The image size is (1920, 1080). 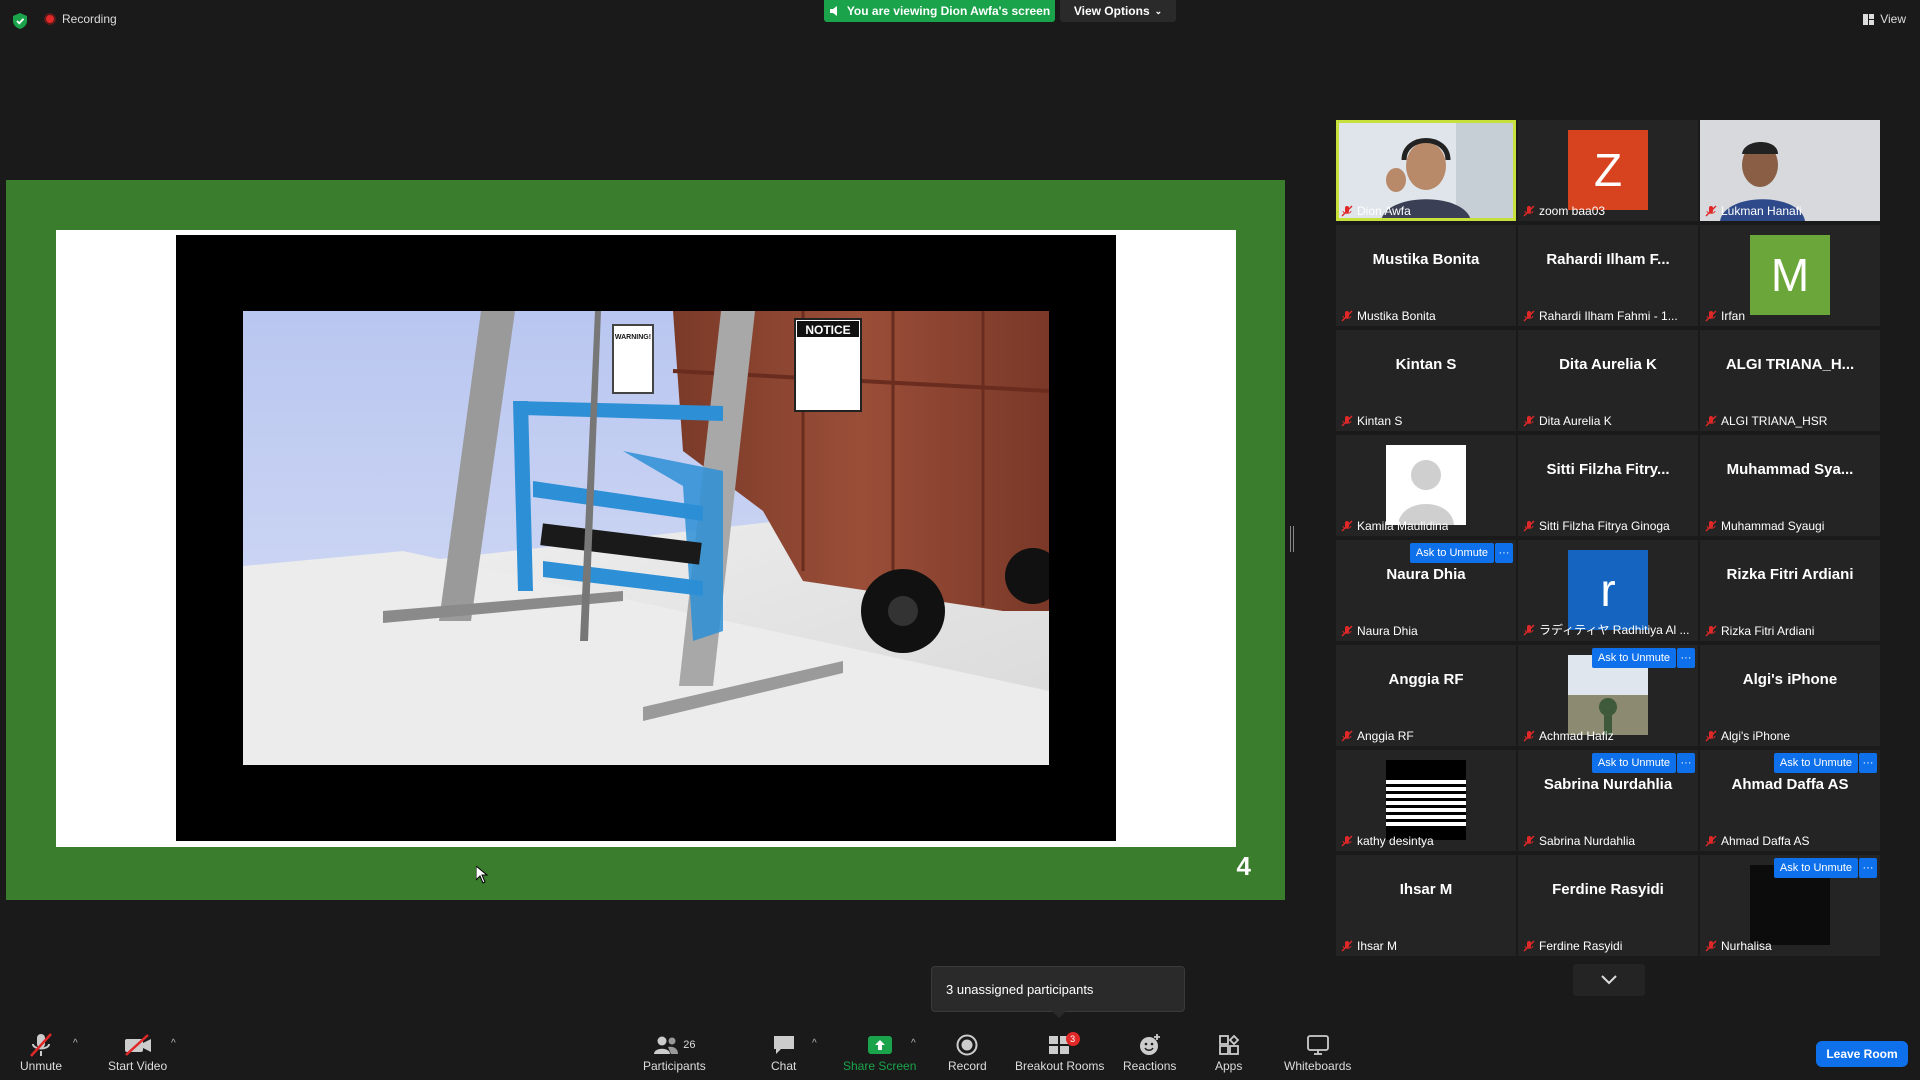 I want to click on participant-tile: Ask to Unmute ··· Achmad Hafiz, so click(x=1608, y=695).